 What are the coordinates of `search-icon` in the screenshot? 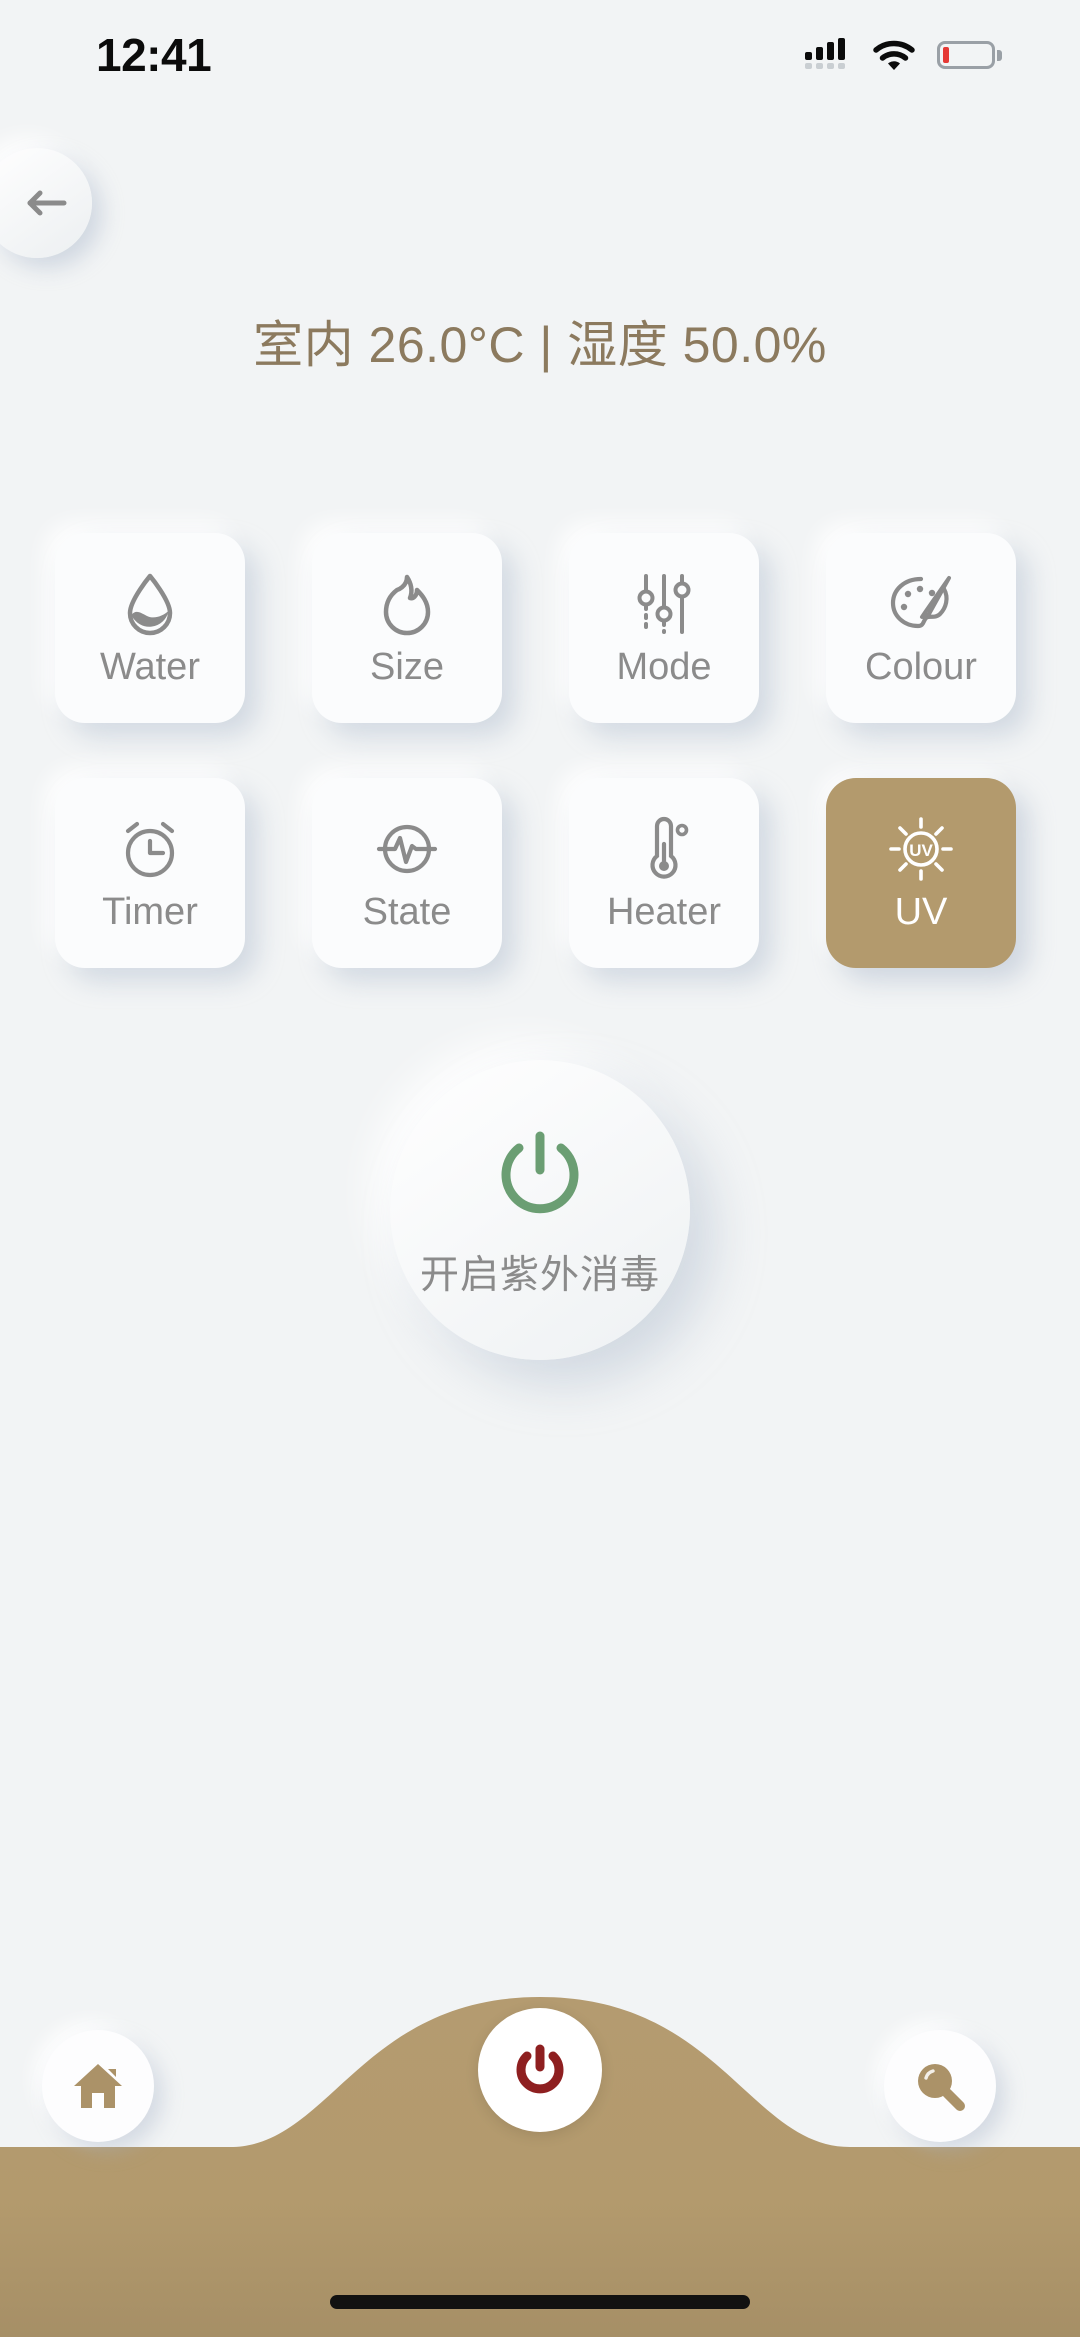 It's located at (941, 2087).